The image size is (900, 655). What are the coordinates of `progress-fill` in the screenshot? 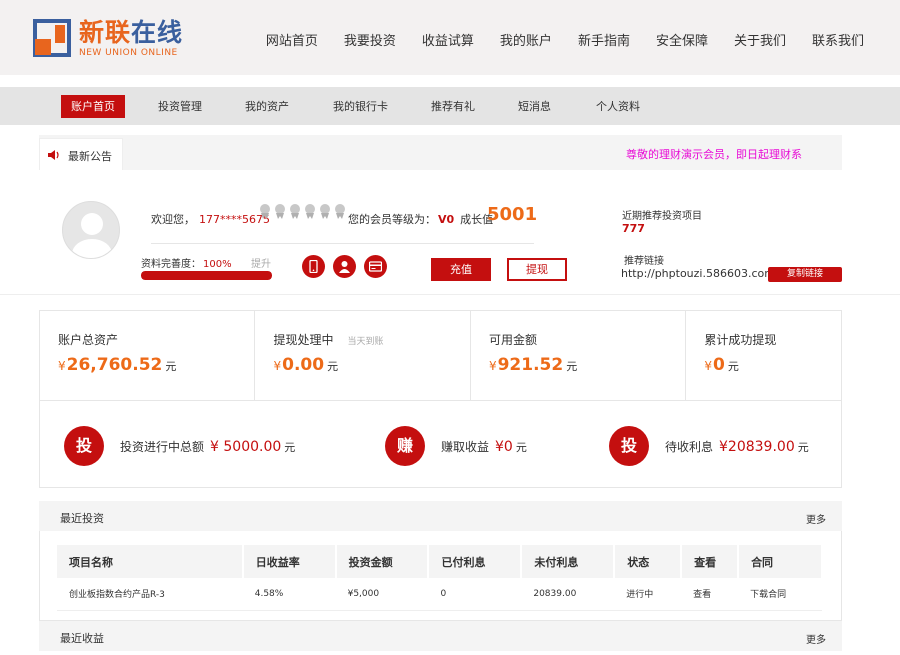 It's located at (206, 275).